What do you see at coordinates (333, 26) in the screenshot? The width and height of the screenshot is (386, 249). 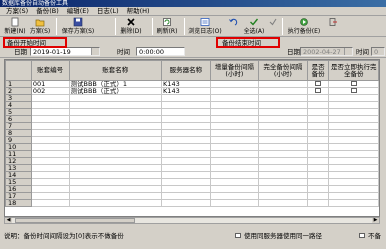 I see `exit-button` at bounding box center [333, 26].